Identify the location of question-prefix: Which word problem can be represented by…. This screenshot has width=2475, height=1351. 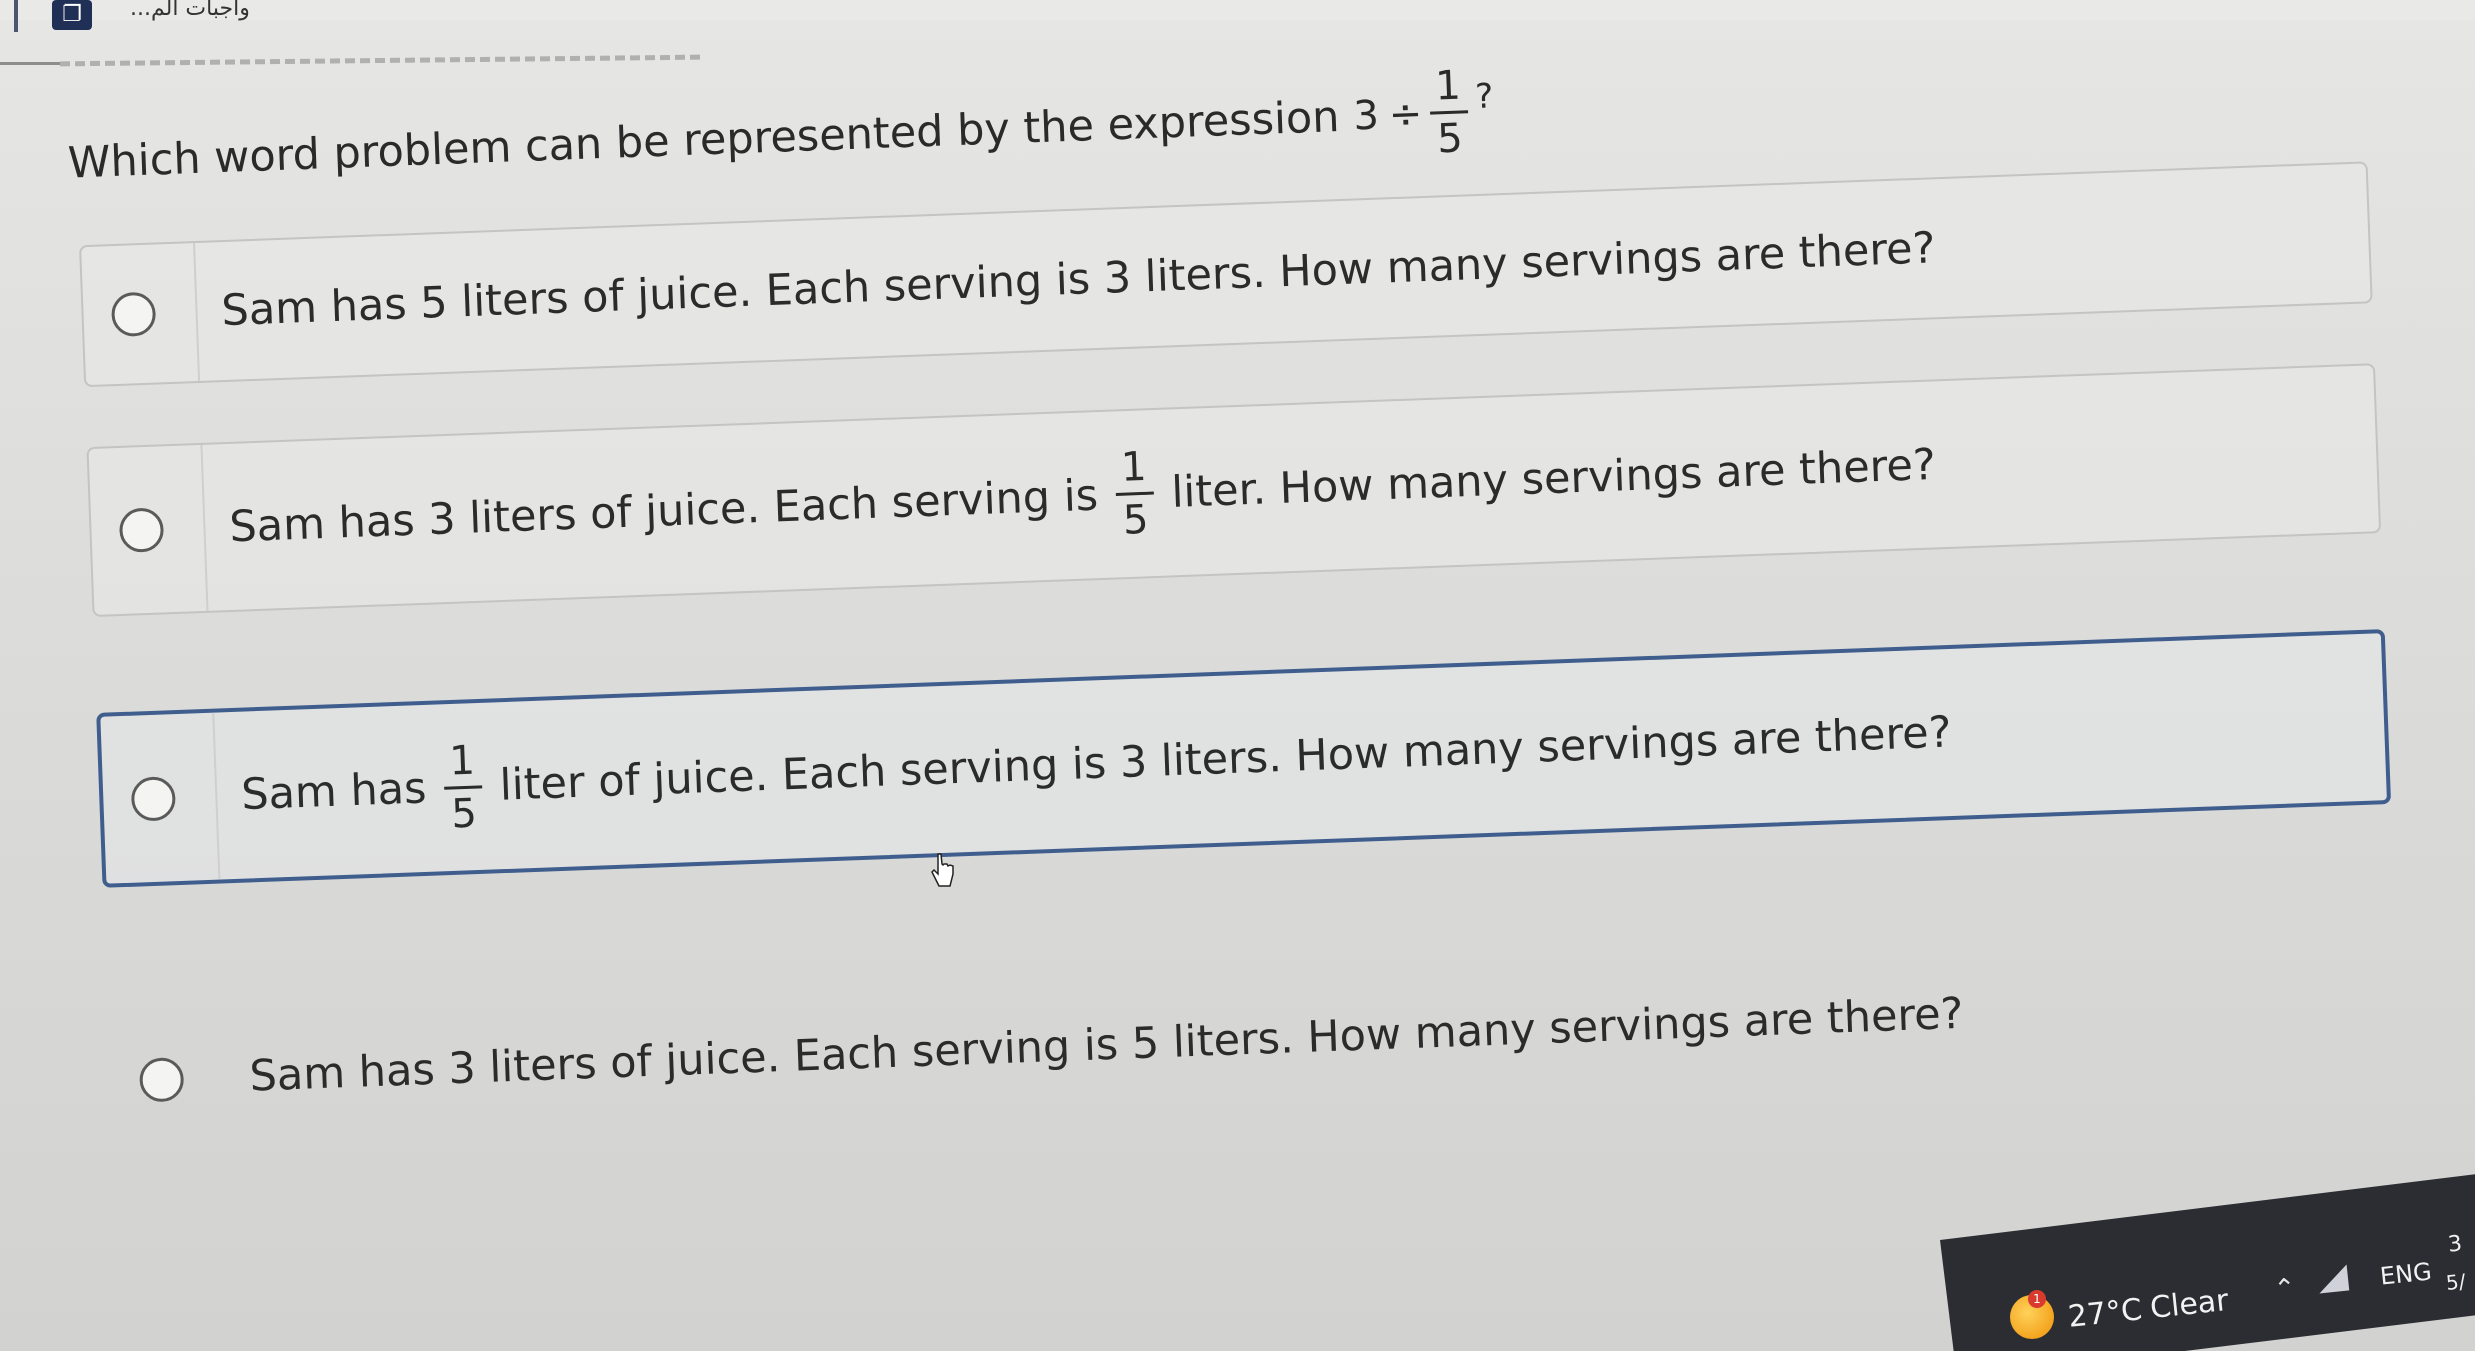
(704, 140).